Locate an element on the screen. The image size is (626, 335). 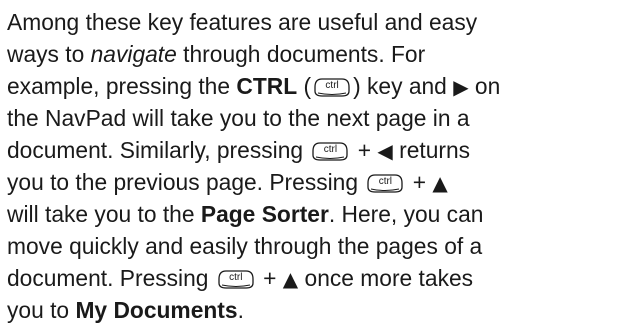
text-run: . is located at coordinates (240, 310).